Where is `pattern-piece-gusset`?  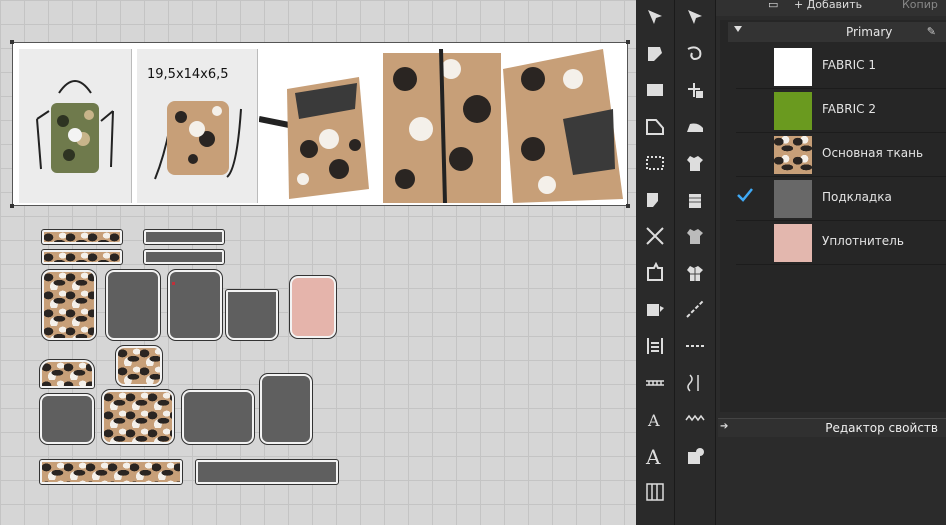
pattern-piece-gusset is located at coordinates (218, 417).